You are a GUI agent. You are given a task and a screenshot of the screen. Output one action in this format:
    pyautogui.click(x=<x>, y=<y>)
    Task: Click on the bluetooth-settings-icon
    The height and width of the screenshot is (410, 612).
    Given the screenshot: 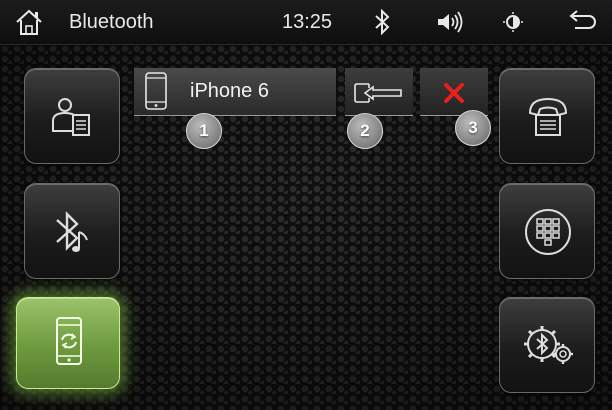 What is the action you would take?
    pyautogui.click(x=548, y=345)
    